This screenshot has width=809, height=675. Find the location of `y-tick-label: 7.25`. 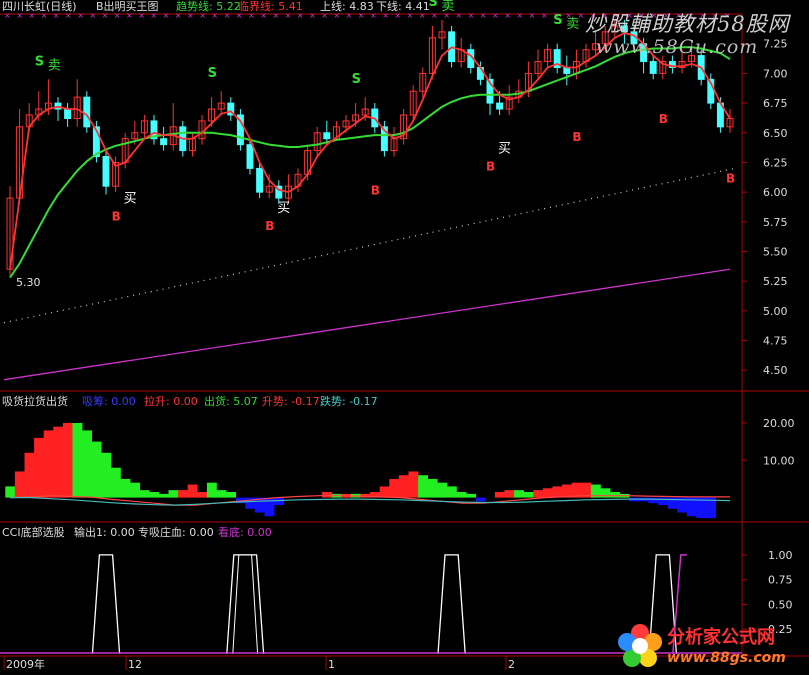

y-tick-label: 7.25 is located at coordinates (775, 44).